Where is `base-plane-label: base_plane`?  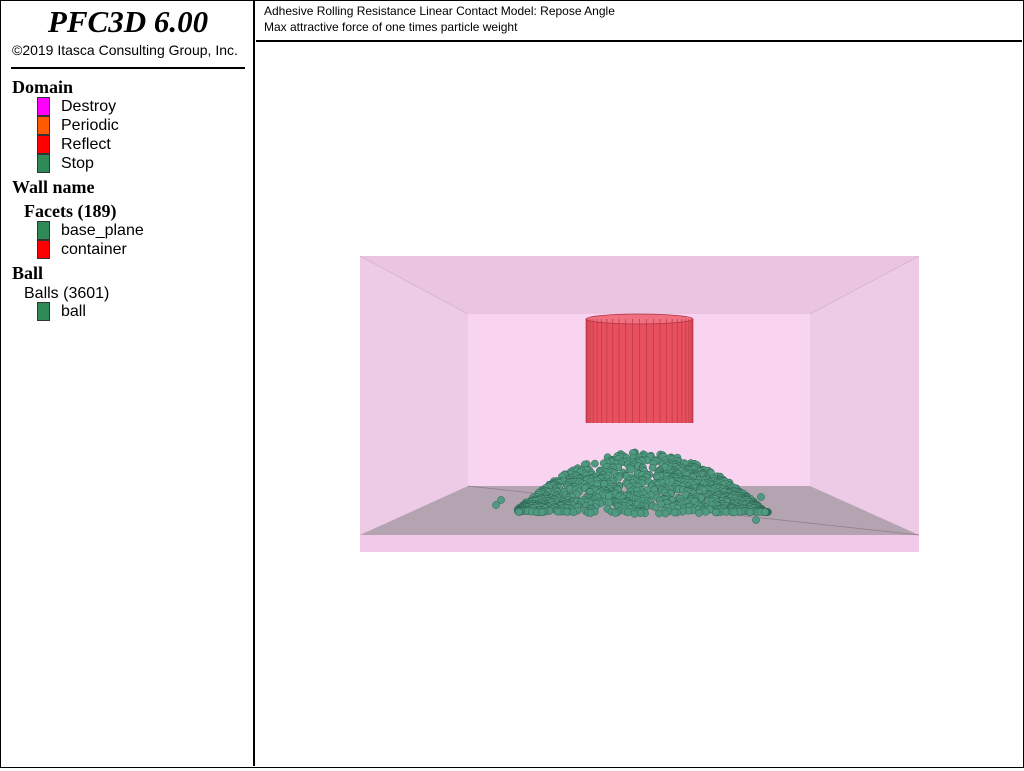 base-plane-label: base_plane is located at coordinates (102, 230).